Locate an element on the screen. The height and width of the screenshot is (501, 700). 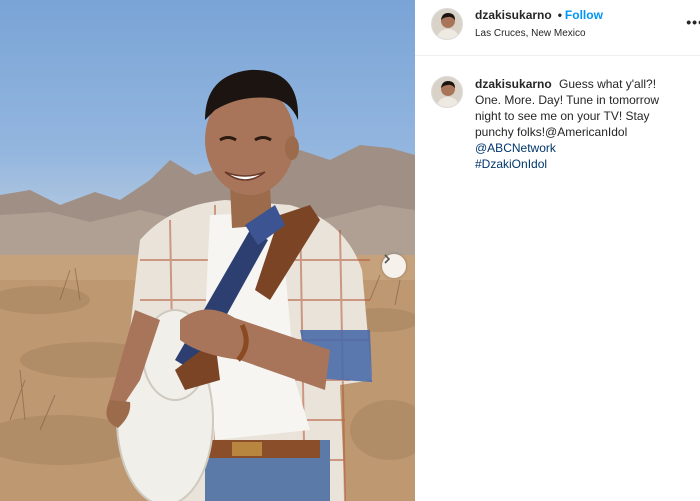
more-options-button: ••• is located at coordinates (693, 22).